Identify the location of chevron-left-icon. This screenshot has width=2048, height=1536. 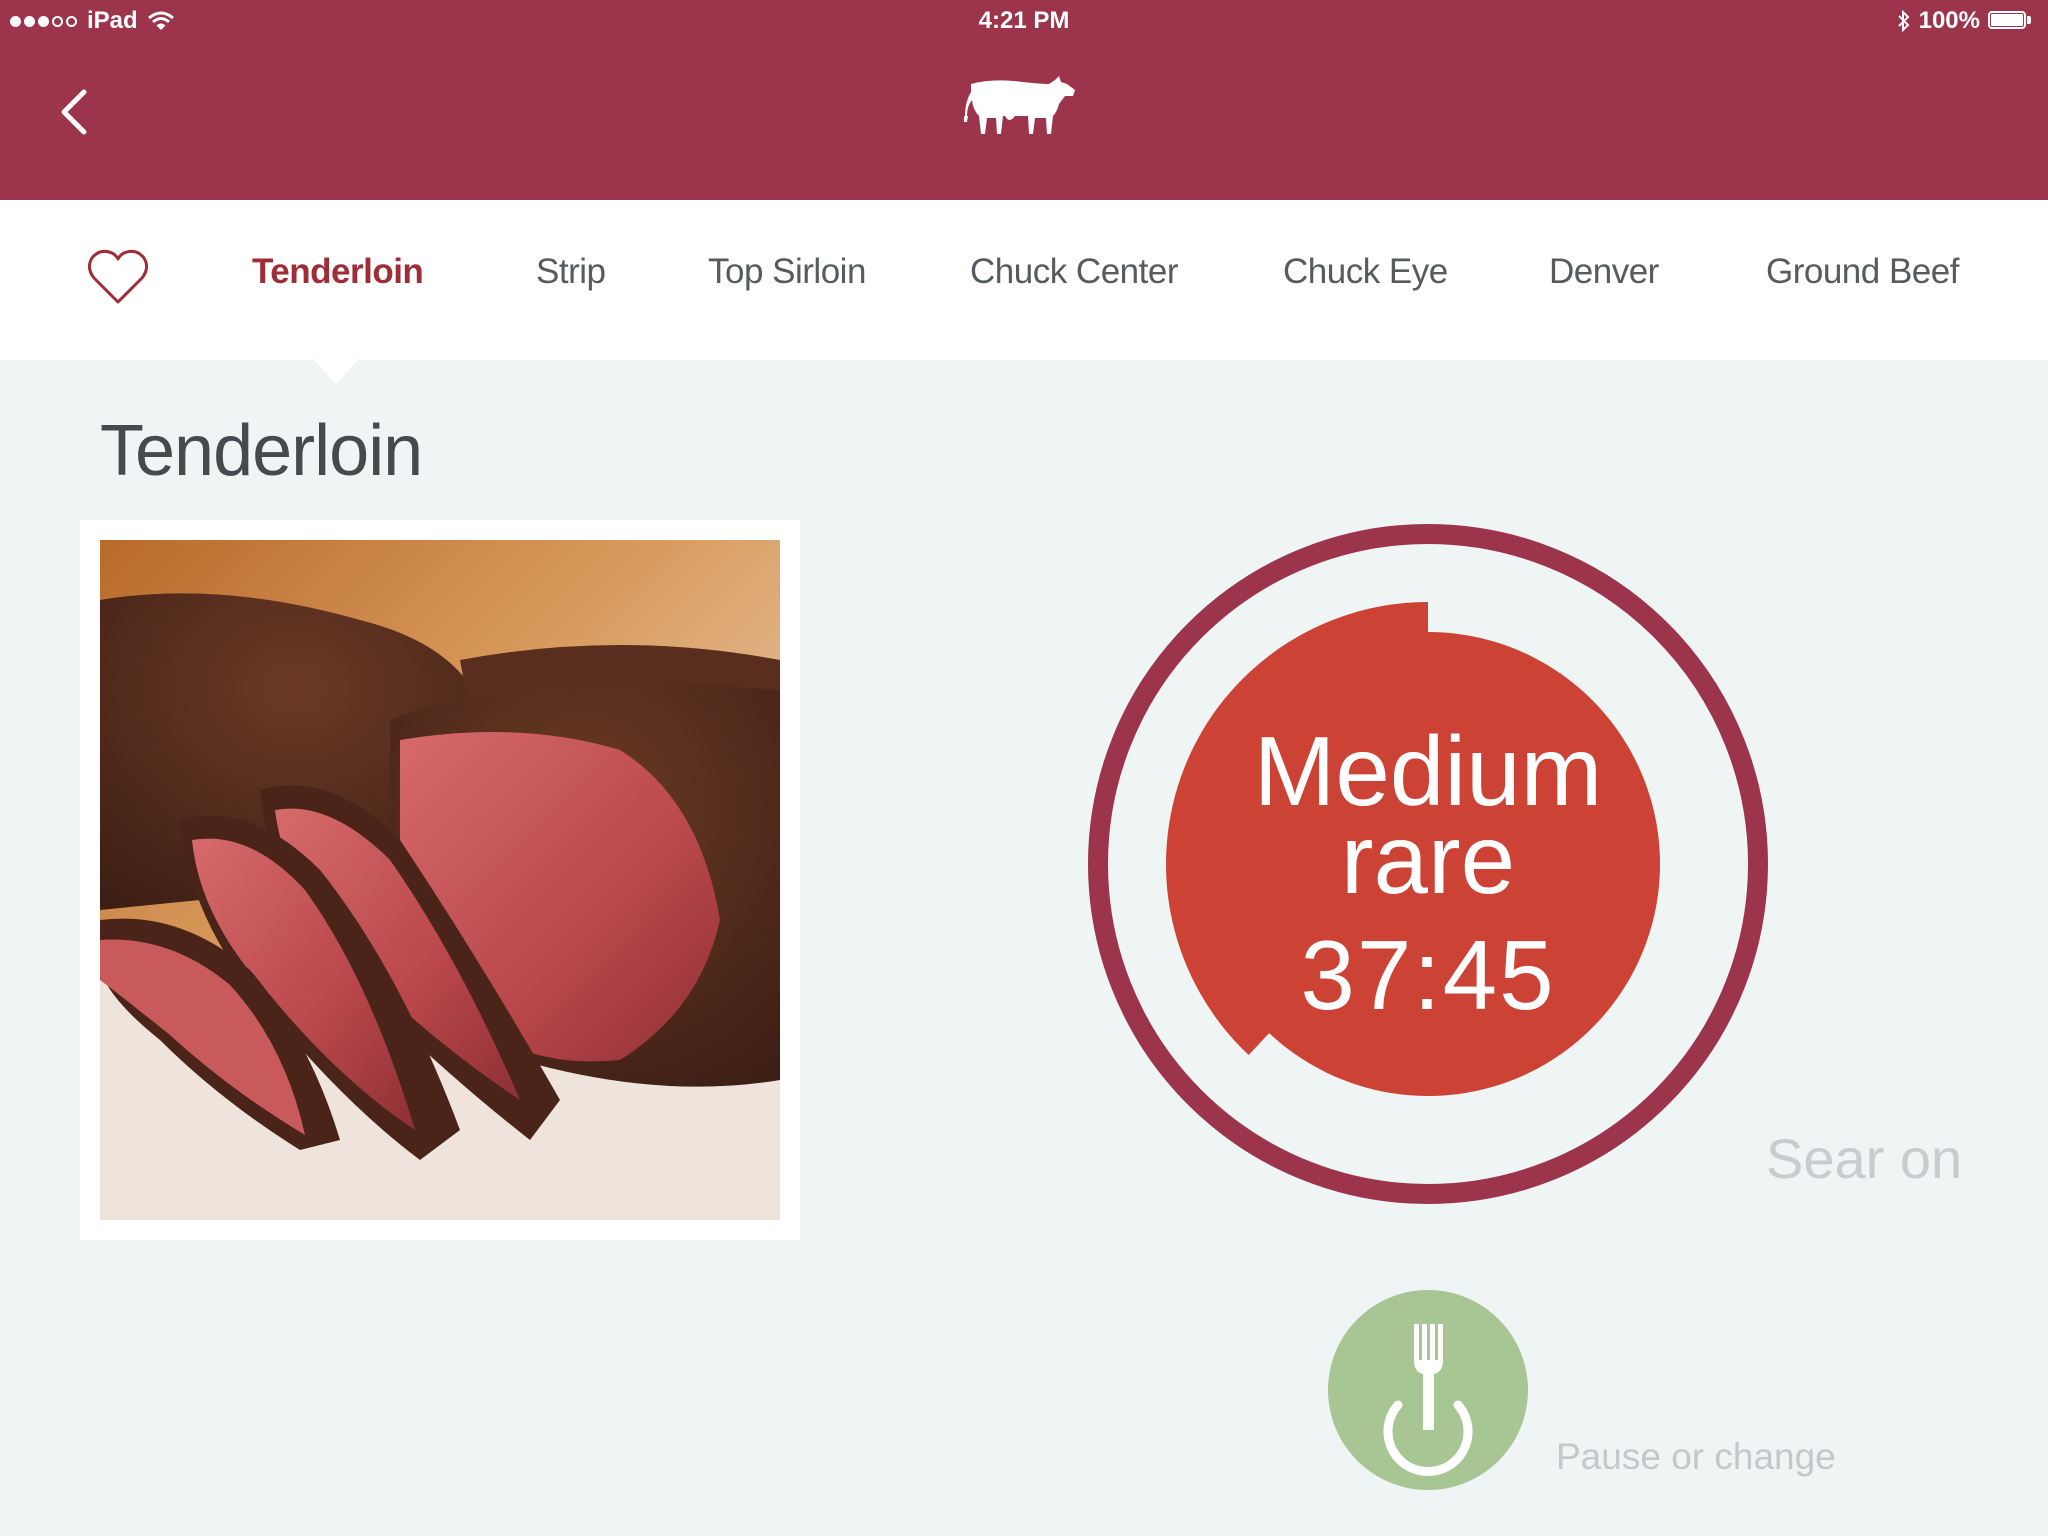
(74, 112).